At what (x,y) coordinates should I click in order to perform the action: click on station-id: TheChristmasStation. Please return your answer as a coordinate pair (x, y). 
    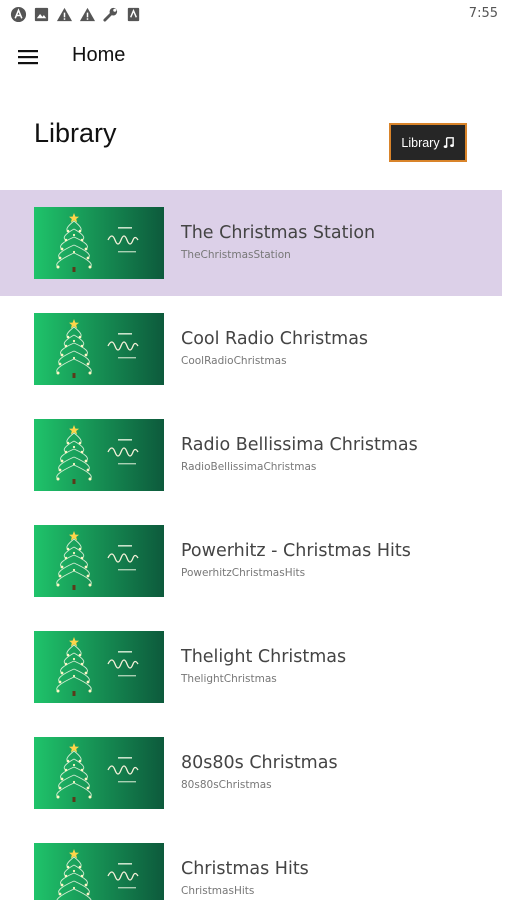
    Looking at the image, I should click on (236, 255).